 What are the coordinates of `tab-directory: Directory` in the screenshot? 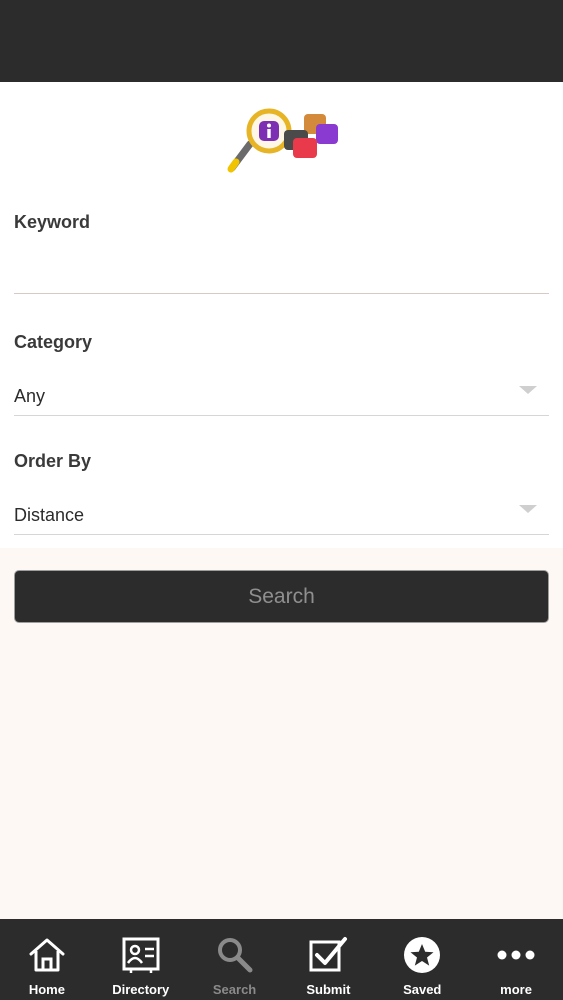 It's located at (141, 959).